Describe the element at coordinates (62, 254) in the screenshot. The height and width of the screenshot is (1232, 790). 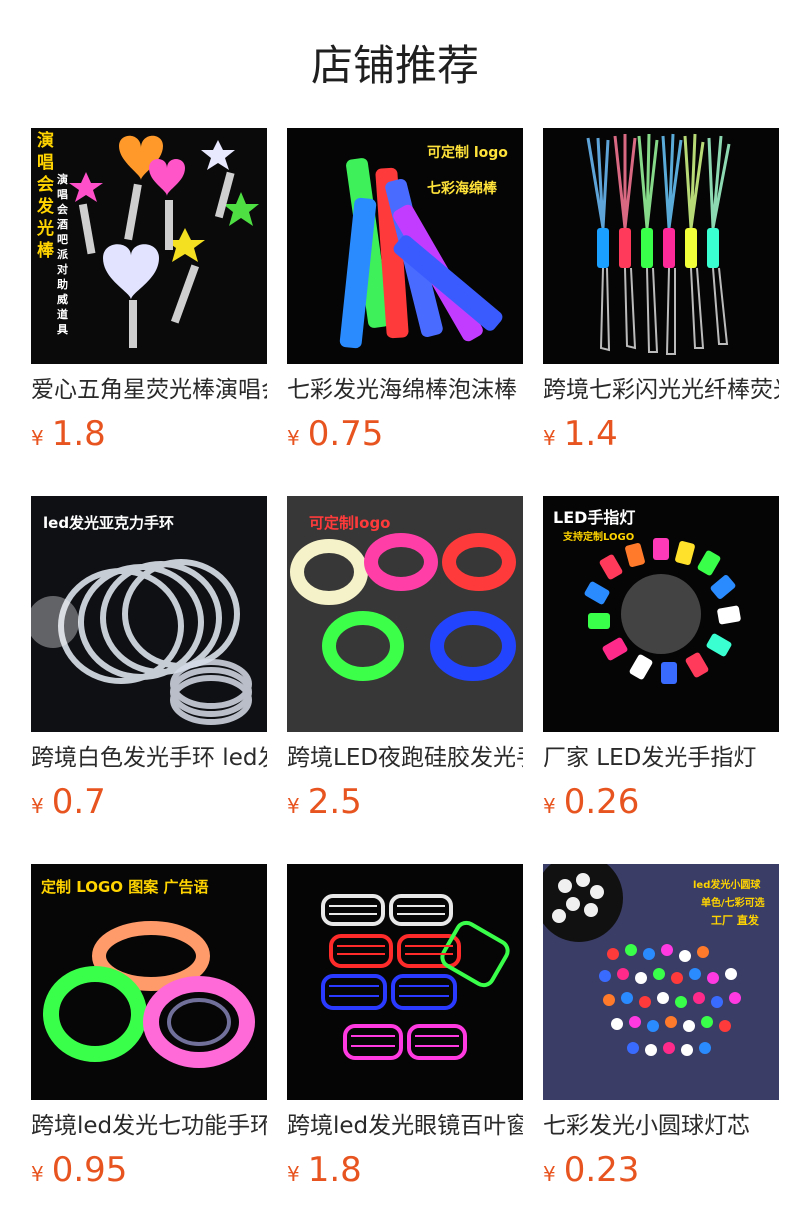
I see `image-caption: 演唱会酒吧派对助威道具` at that location.